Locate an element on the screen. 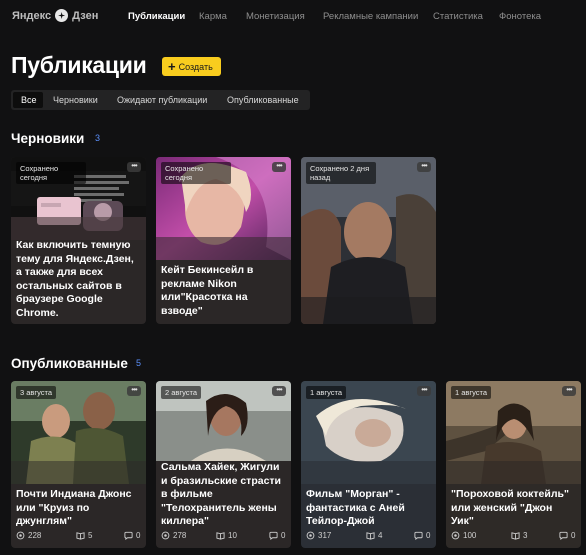 This screenshot has height=555, width=586. create-button-label: Создать is located at coordinates (195, 66).